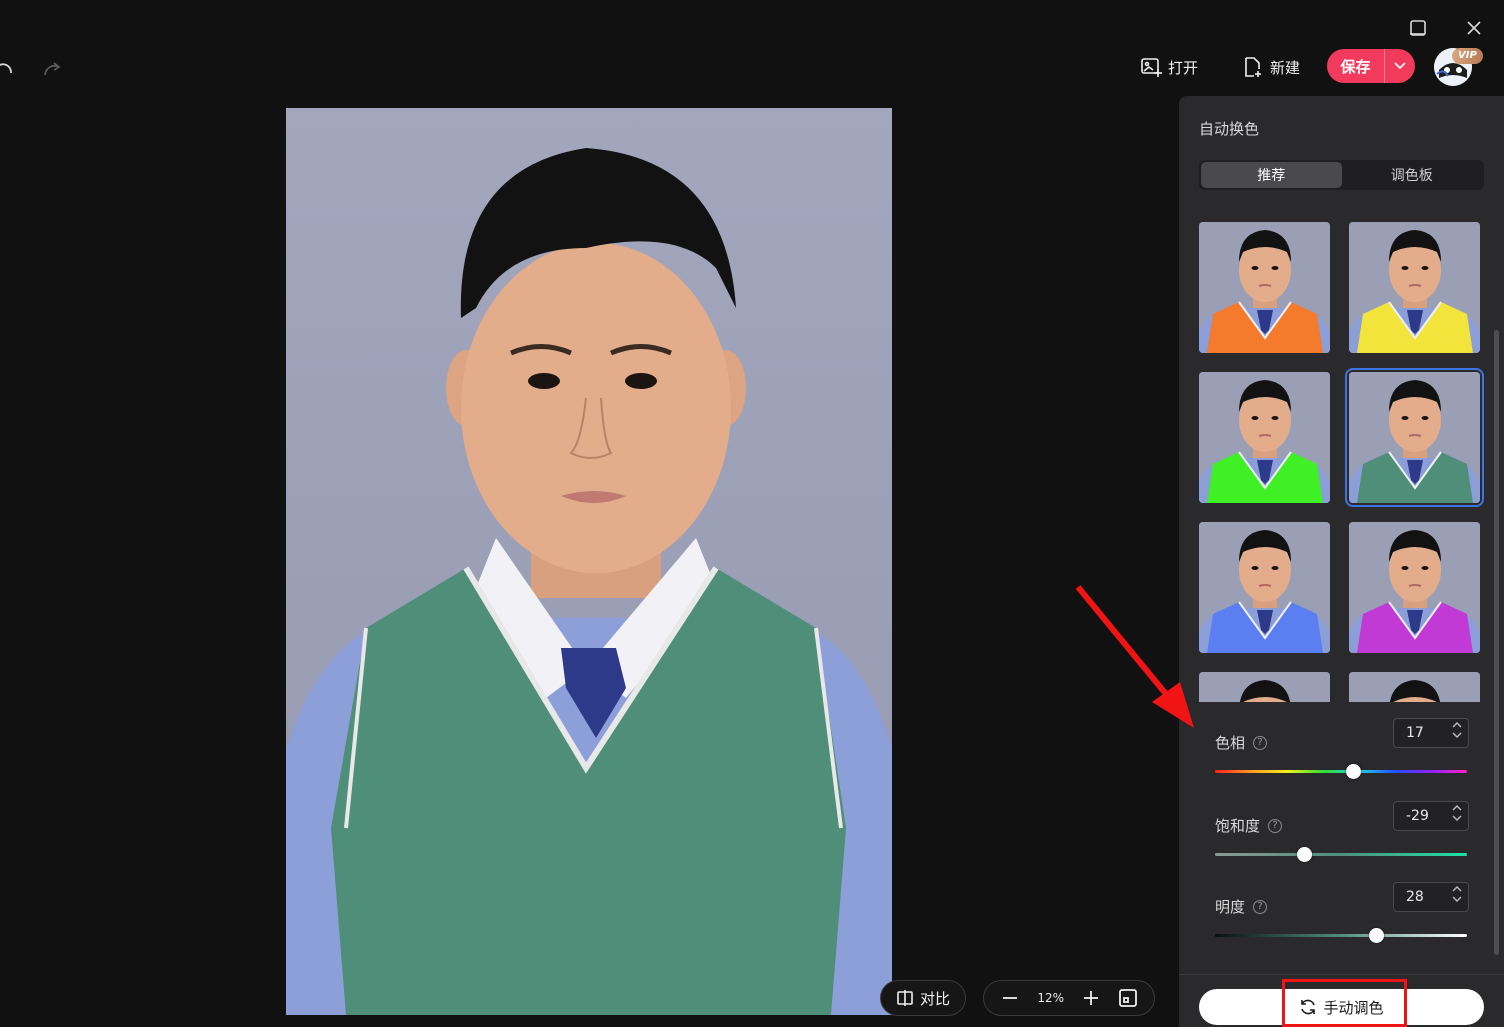 This screenshot has height=1027, width=1504. What do you see at coordinates (1431, 897) in the screenshot?
I see `brightness-input: 28` at bounding box center [1431, 897].